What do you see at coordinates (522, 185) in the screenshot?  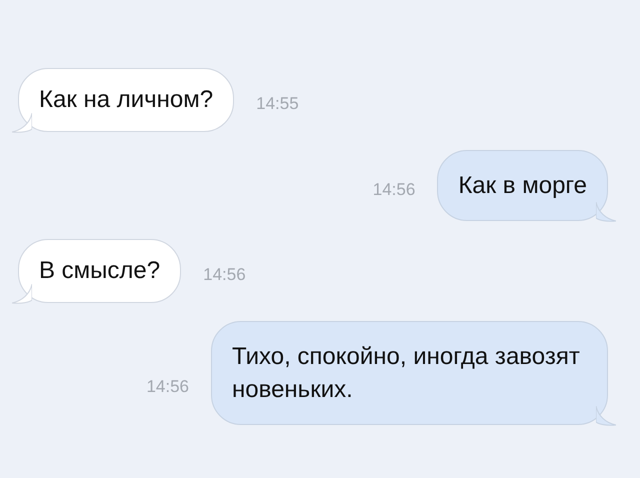 I see `message-bubble: Как в морге` at bounding box center [522, 185].